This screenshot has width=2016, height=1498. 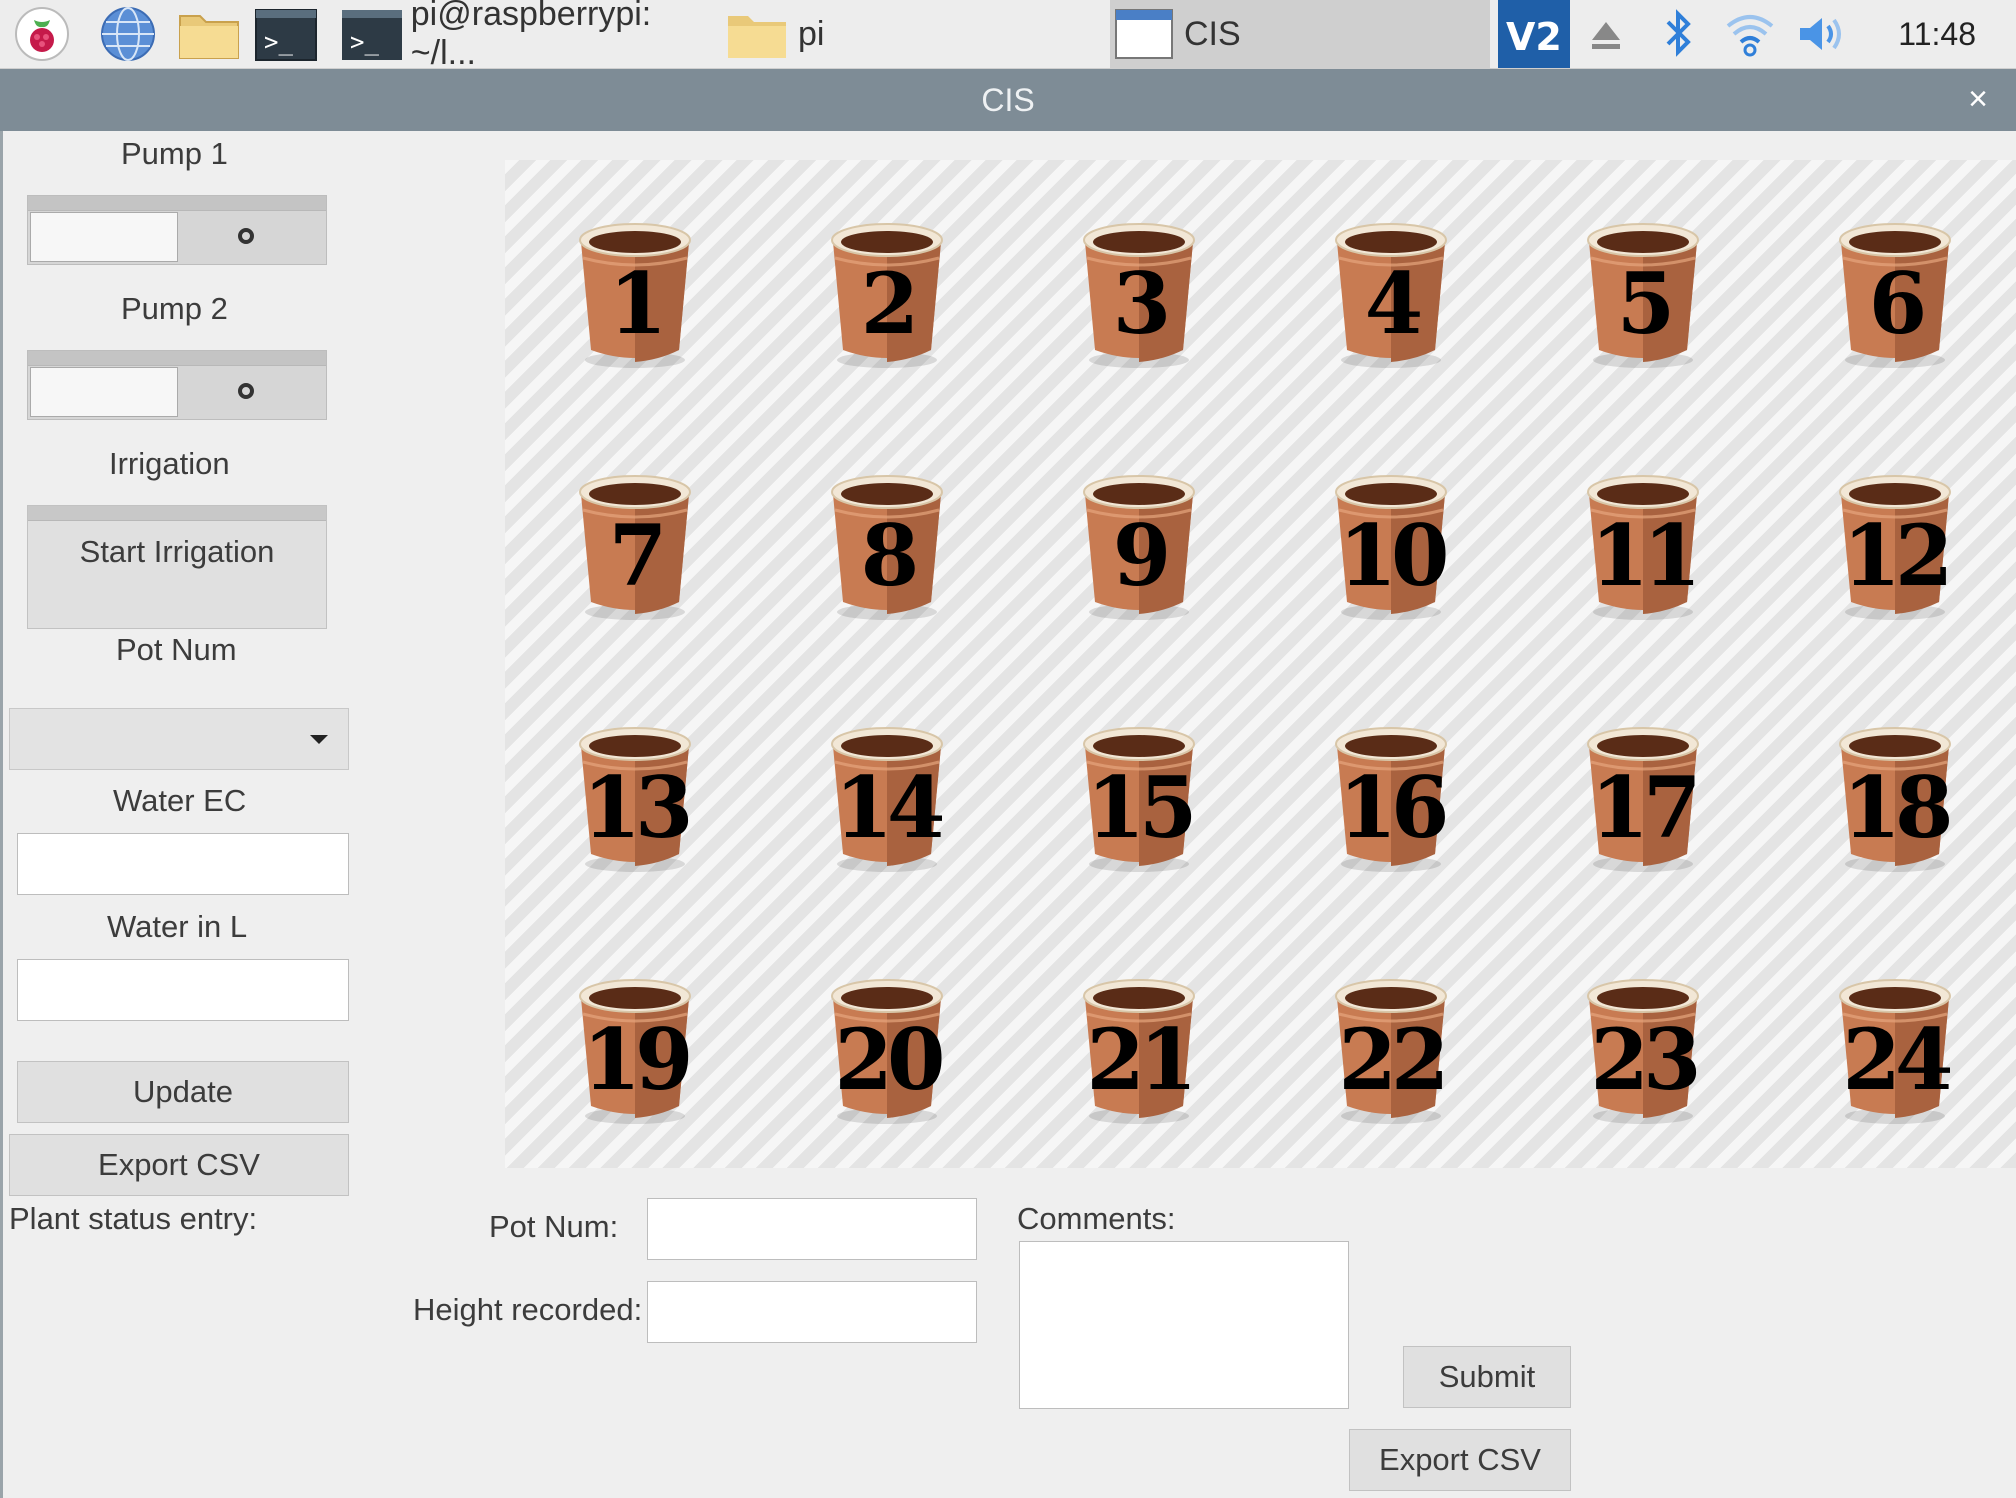 I want to click on file-manager-icon, so click(x=208, y=34).